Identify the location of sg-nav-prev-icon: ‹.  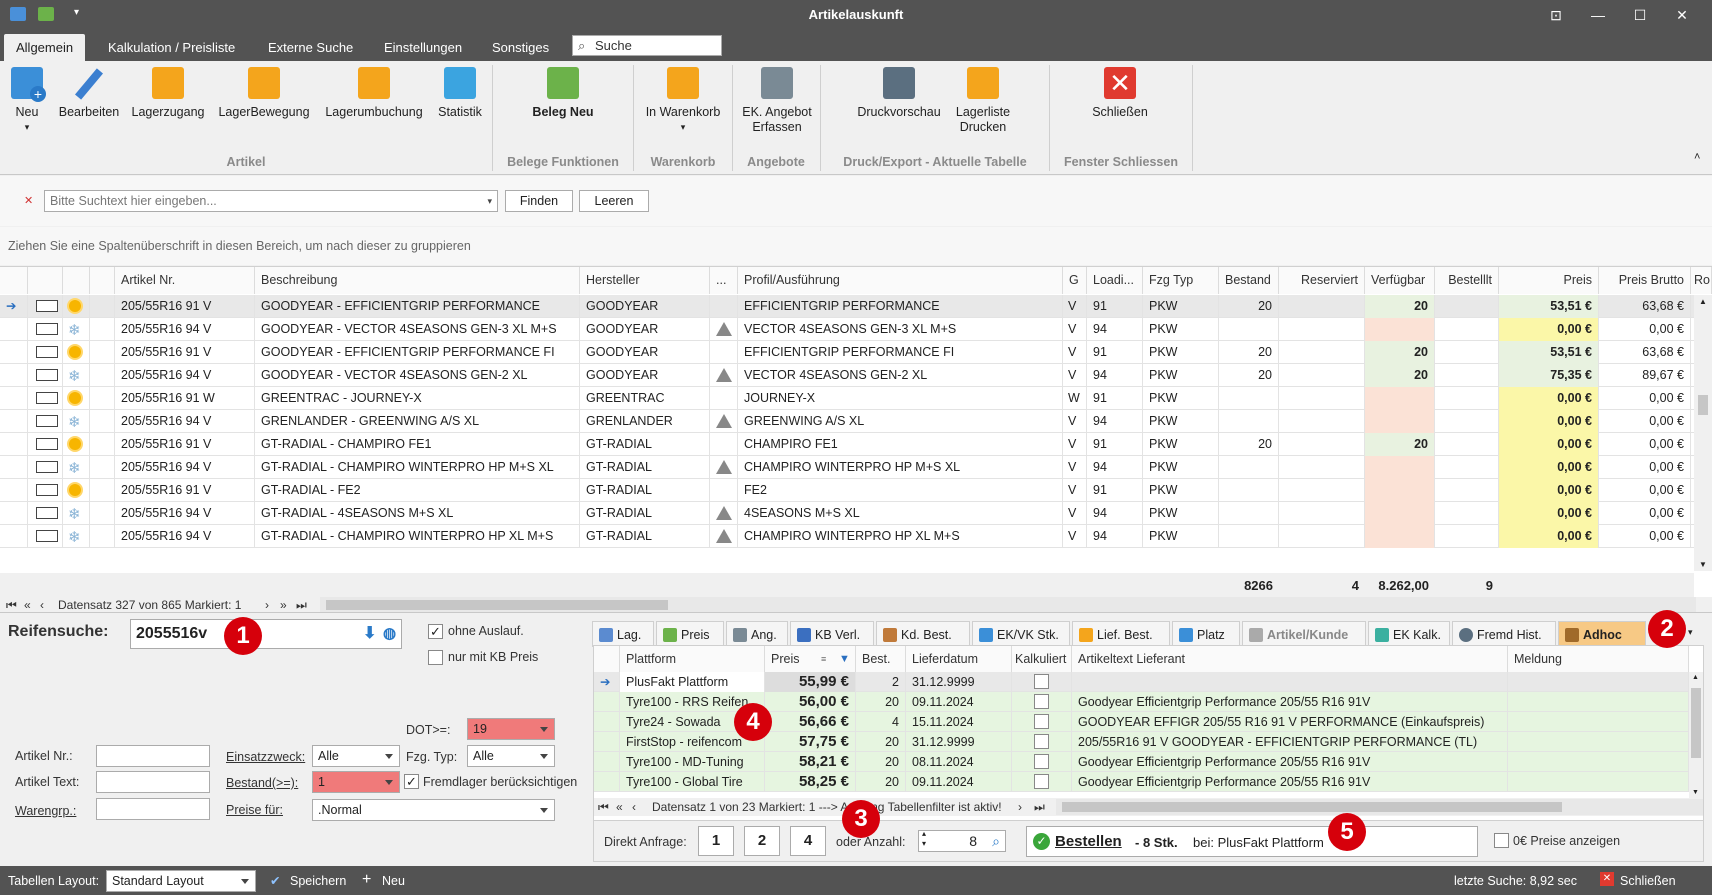
(634, 807).